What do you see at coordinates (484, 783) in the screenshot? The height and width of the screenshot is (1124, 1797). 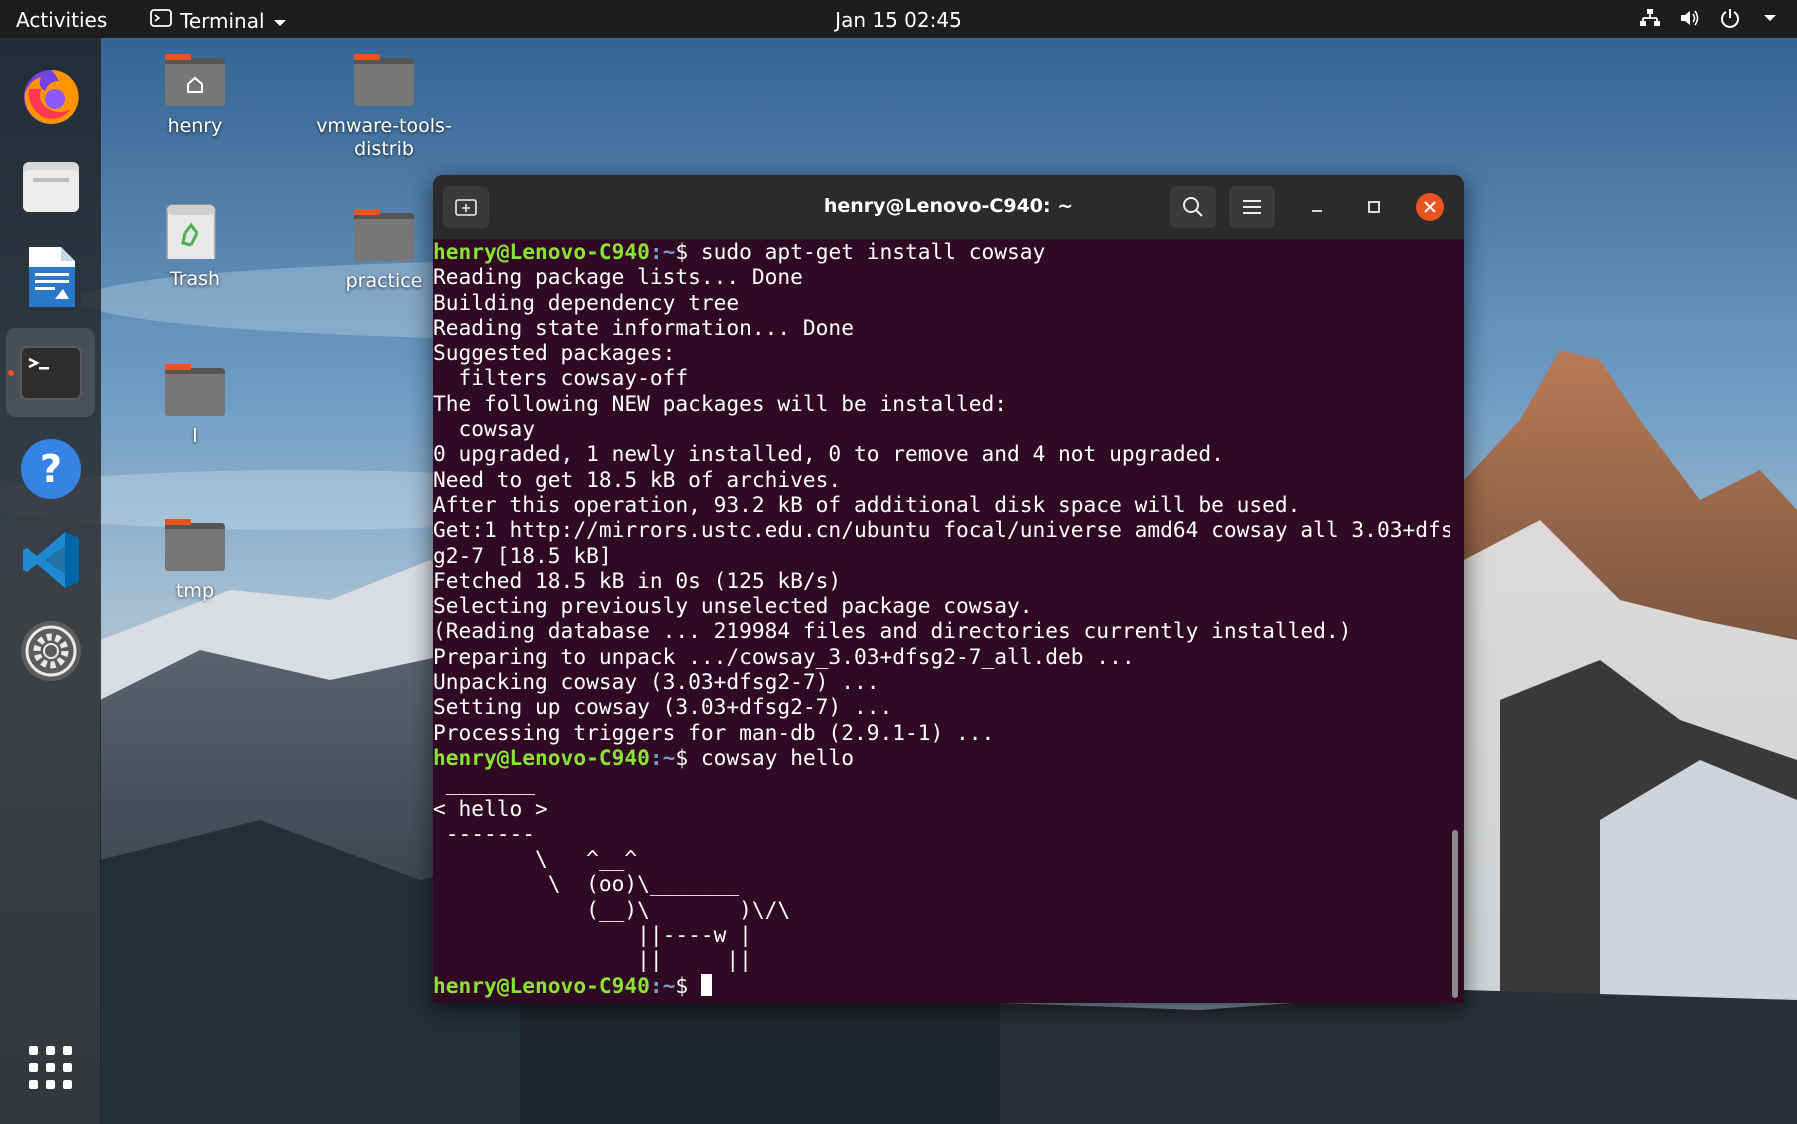 I see `terminal-output-line: _______` at bounding box center [484, 783].